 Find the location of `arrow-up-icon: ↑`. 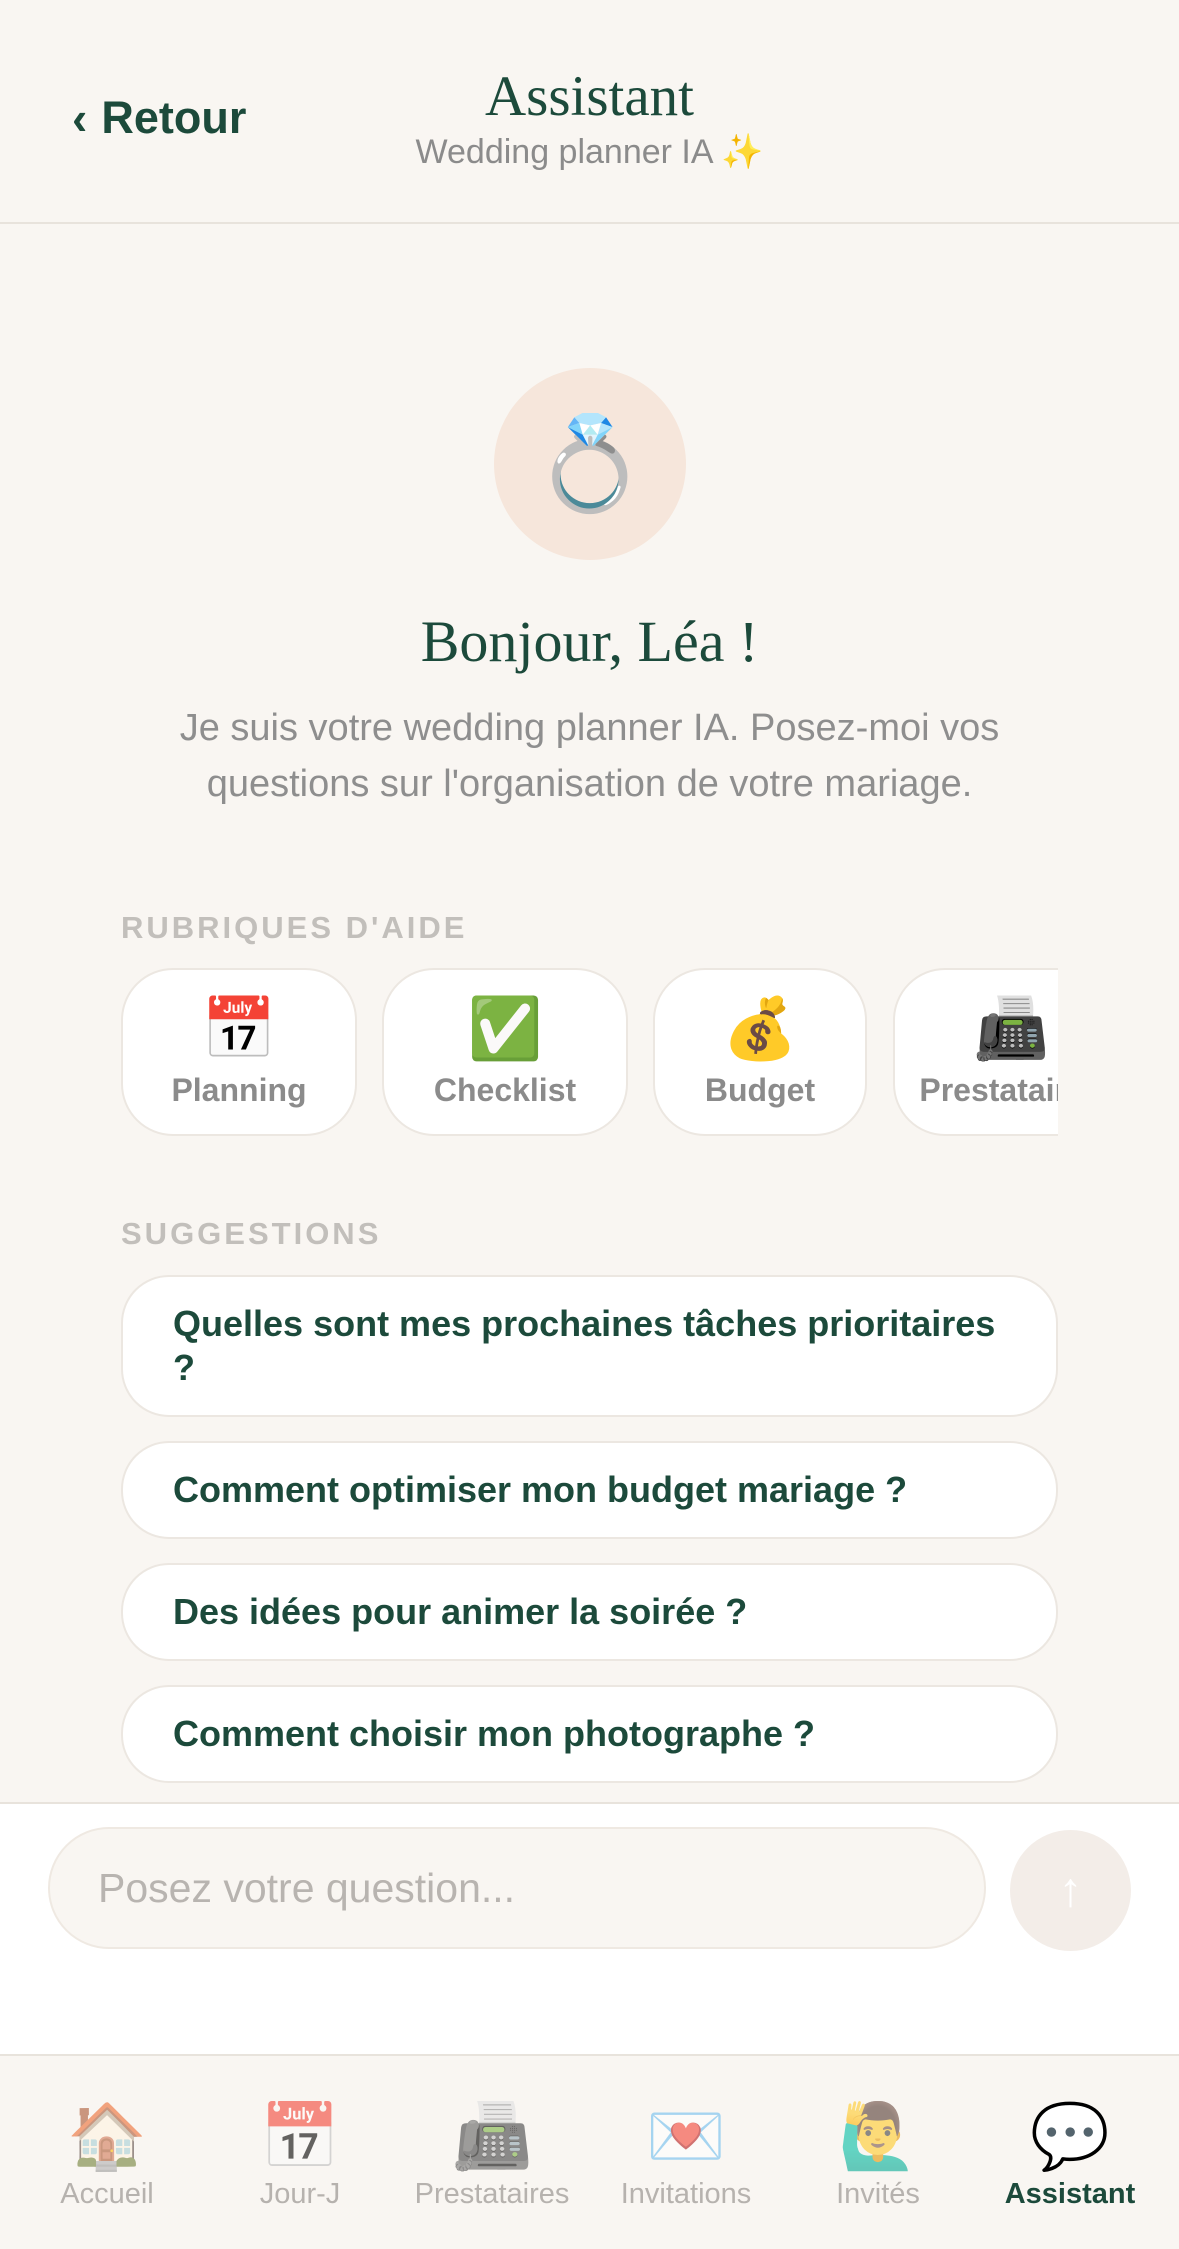

arrow-up-icon: ↑ is located at coordinates (1070, 1890).